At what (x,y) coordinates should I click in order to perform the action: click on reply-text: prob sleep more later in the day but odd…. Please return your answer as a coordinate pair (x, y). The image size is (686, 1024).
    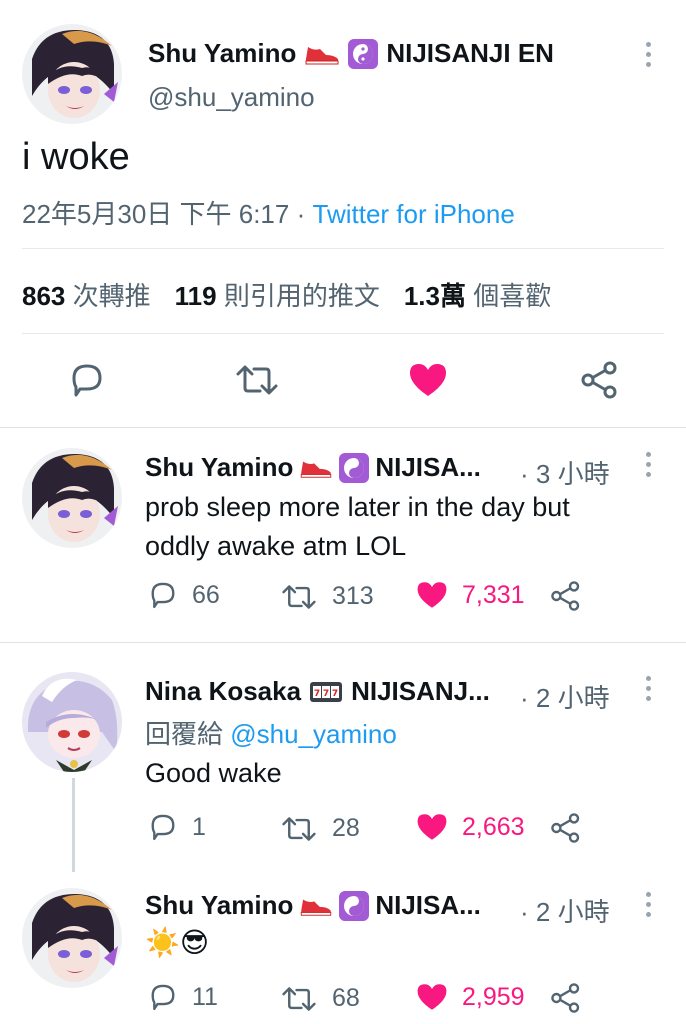
    Looking at the image, I should click on (357, 526).